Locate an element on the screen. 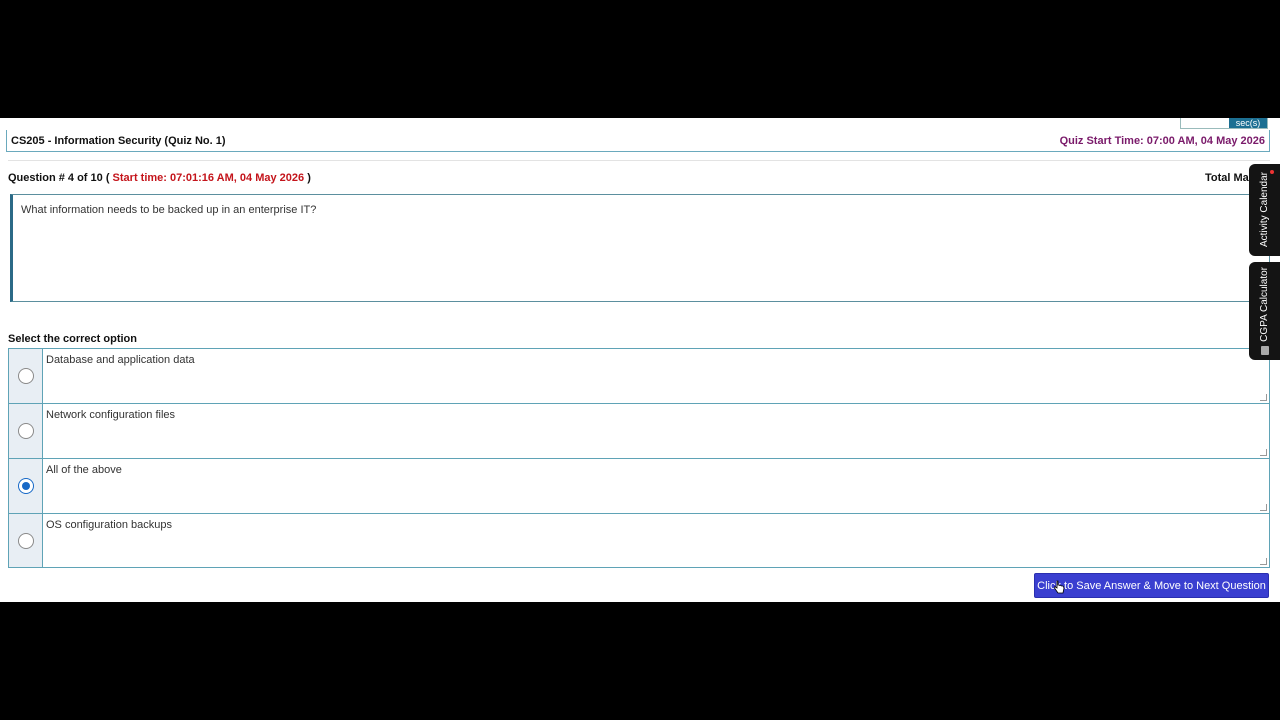 The width and height of the screenshot is (1280, 720). activity-calendar-tab: Activity Calendar is located at coordinates (1264, 210).